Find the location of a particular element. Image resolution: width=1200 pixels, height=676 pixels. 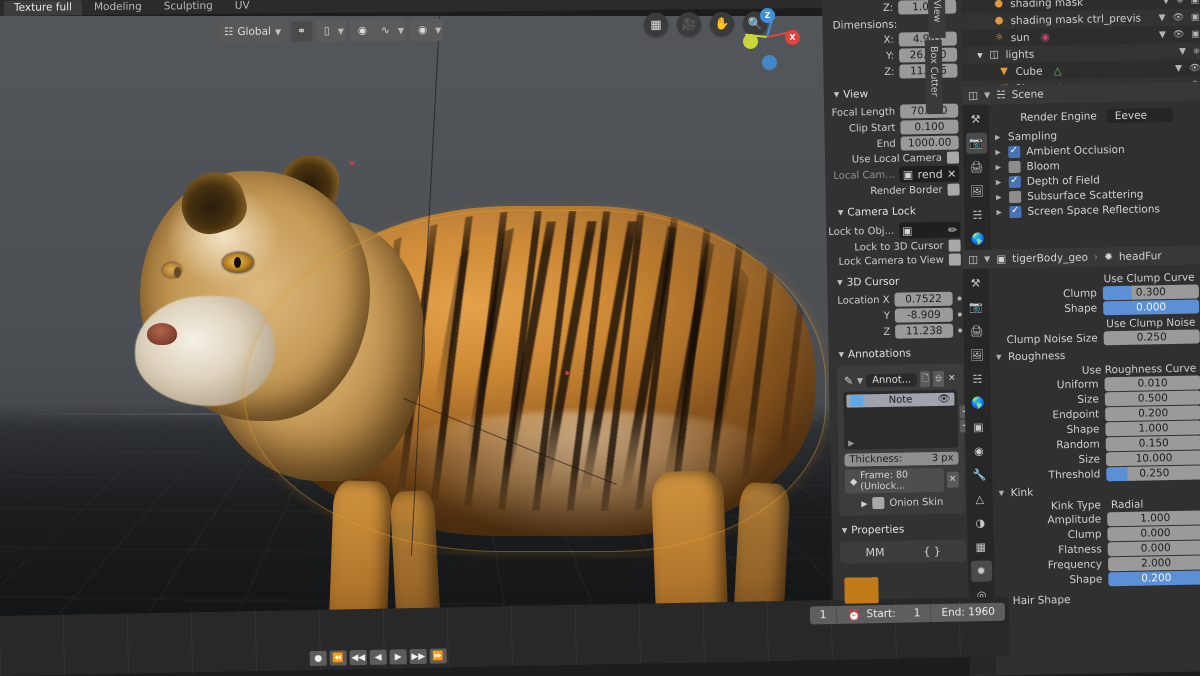

camera-view-icon: 🎥 is located at coordinates (689, 24).